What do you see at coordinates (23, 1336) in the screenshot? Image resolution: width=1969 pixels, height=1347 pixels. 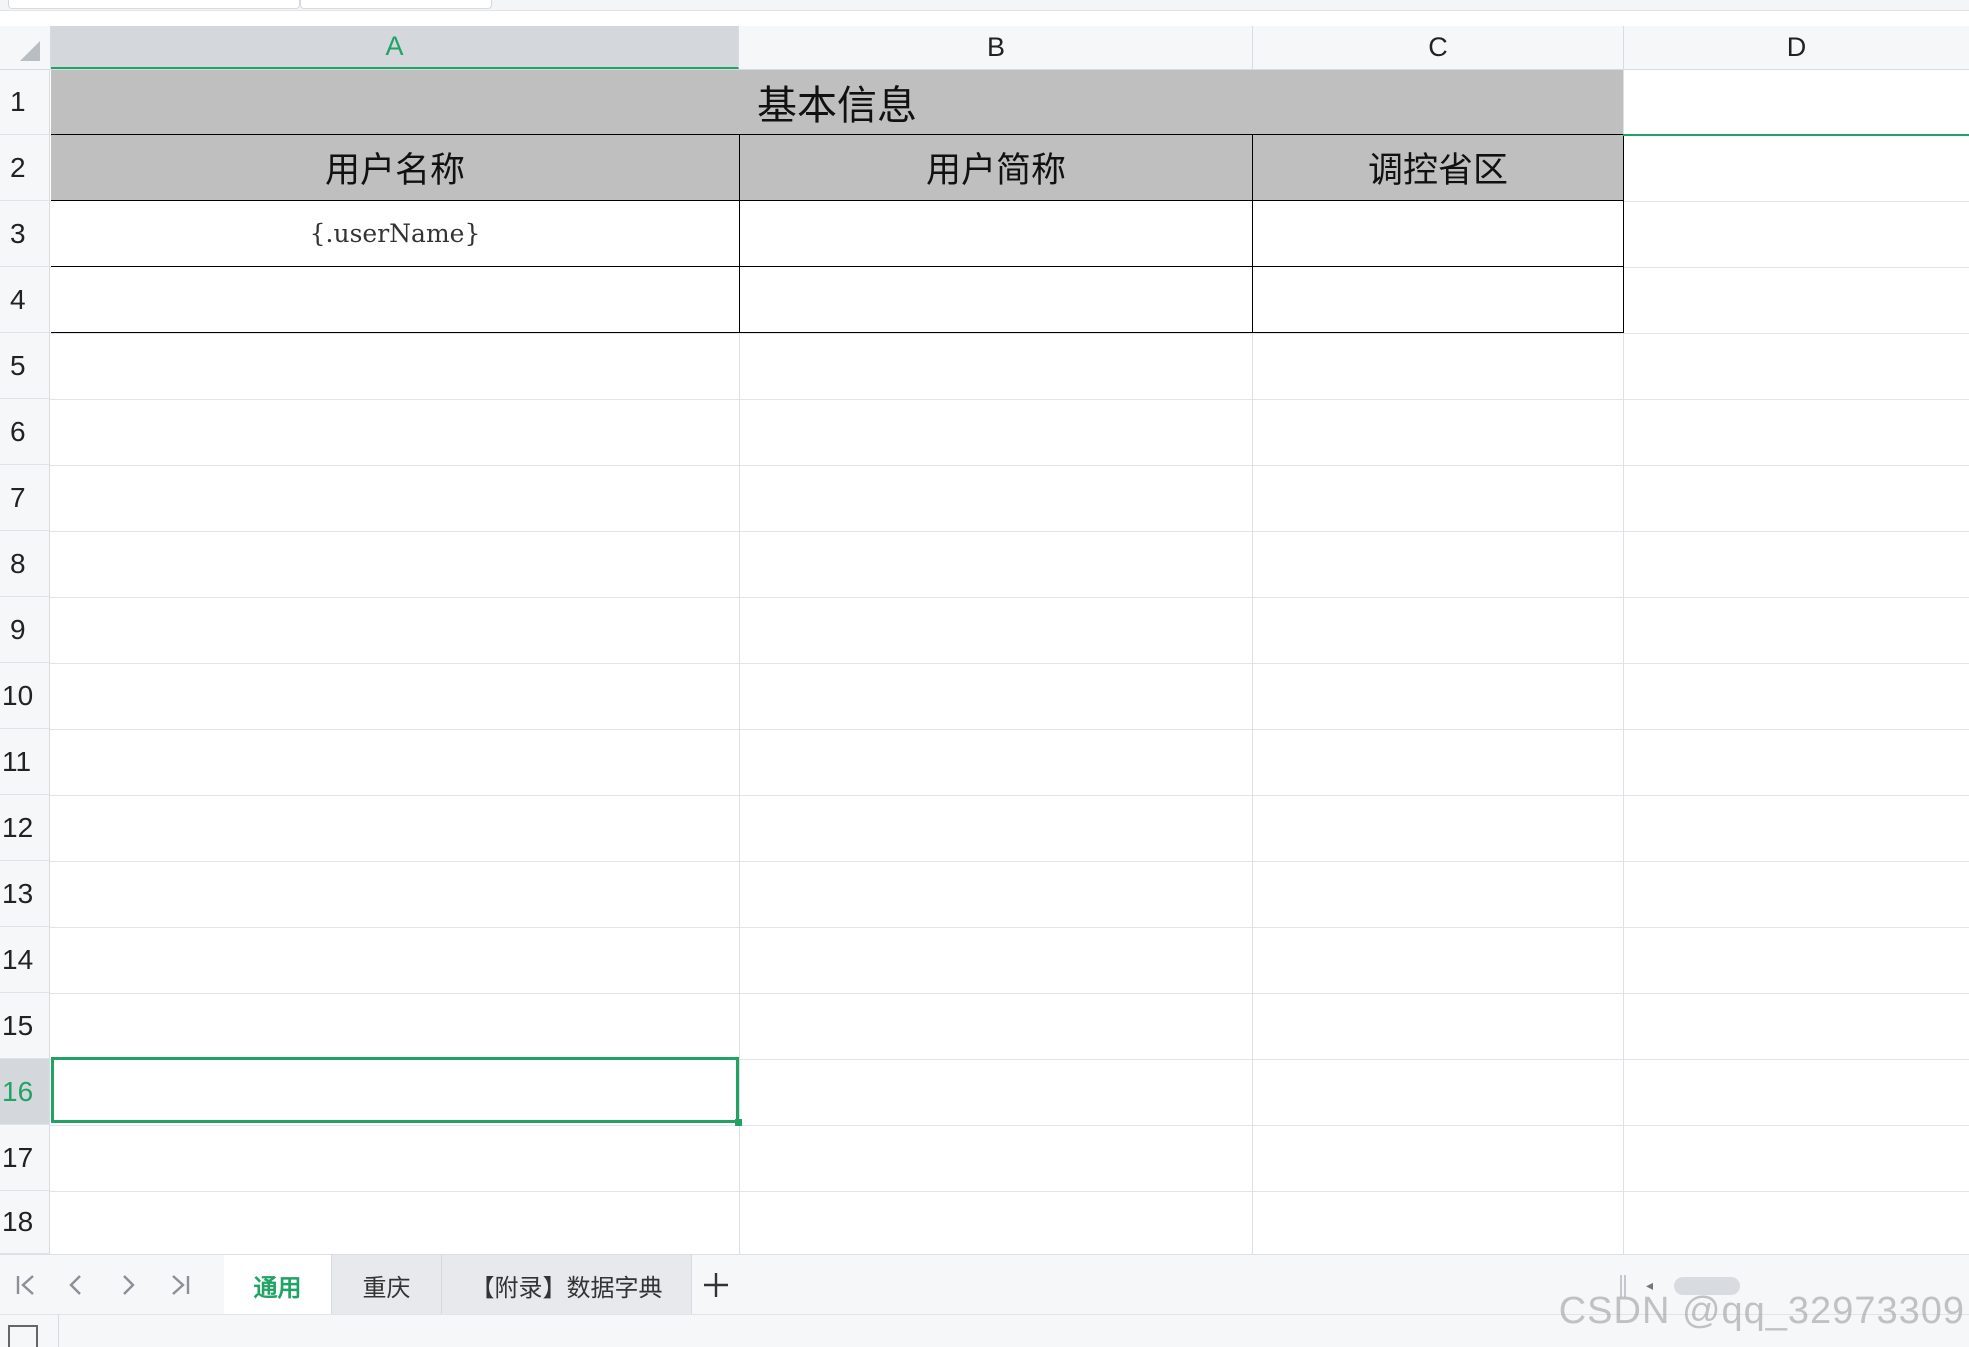 I see `macro-record-icon` at bounding box center [23, 1336].